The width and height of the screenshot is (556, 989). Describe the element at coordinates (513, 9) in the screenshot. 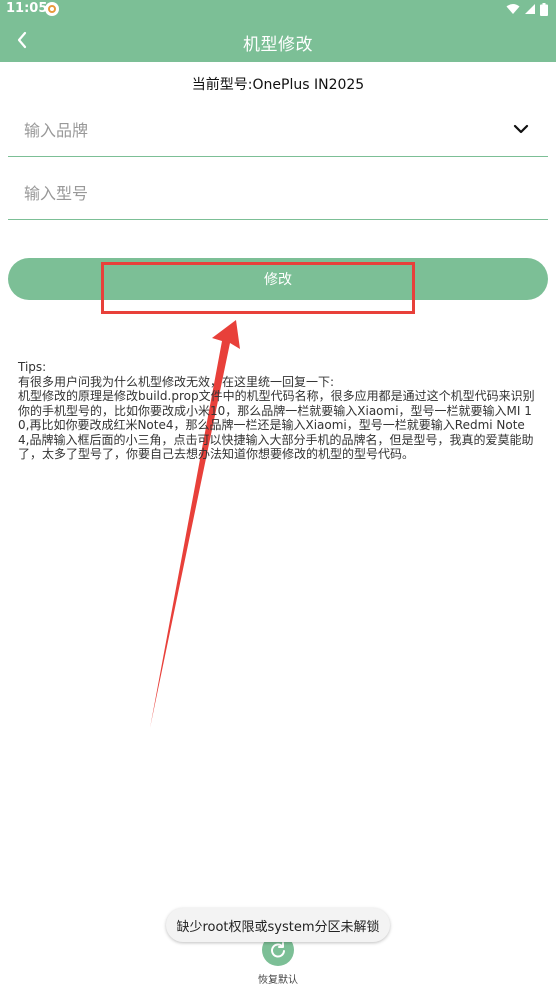

I see `wifi-icon` at that location.